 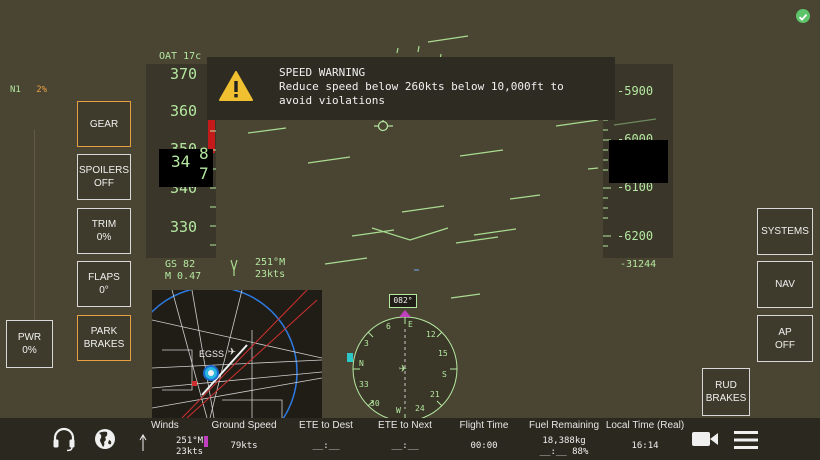 What do you see at coordinates (326, 425) in the screenshot?
I see `ete-dest-label: ETE to Dest` at bounding box center [326, 425].